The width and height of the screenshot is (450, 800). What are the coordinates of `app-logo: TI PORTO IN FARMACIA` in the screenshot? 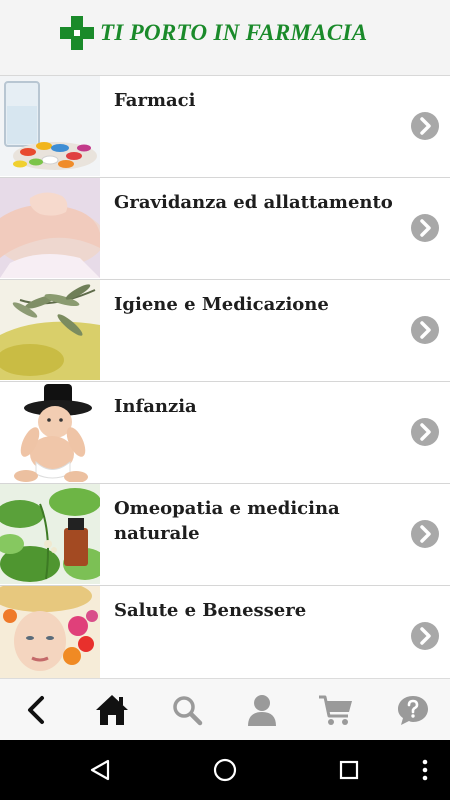 It's located at (213, 33).